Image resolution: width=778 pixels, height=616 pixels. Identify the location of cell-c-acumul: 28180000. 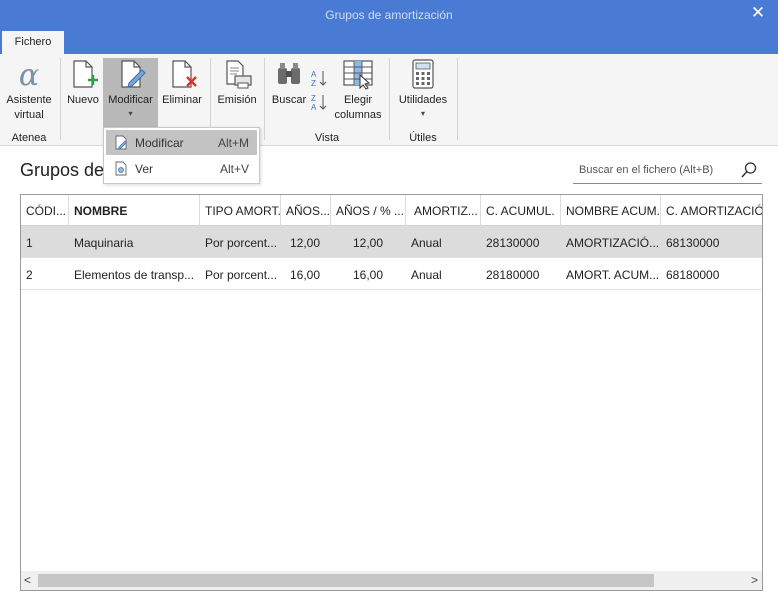
(513, 275).